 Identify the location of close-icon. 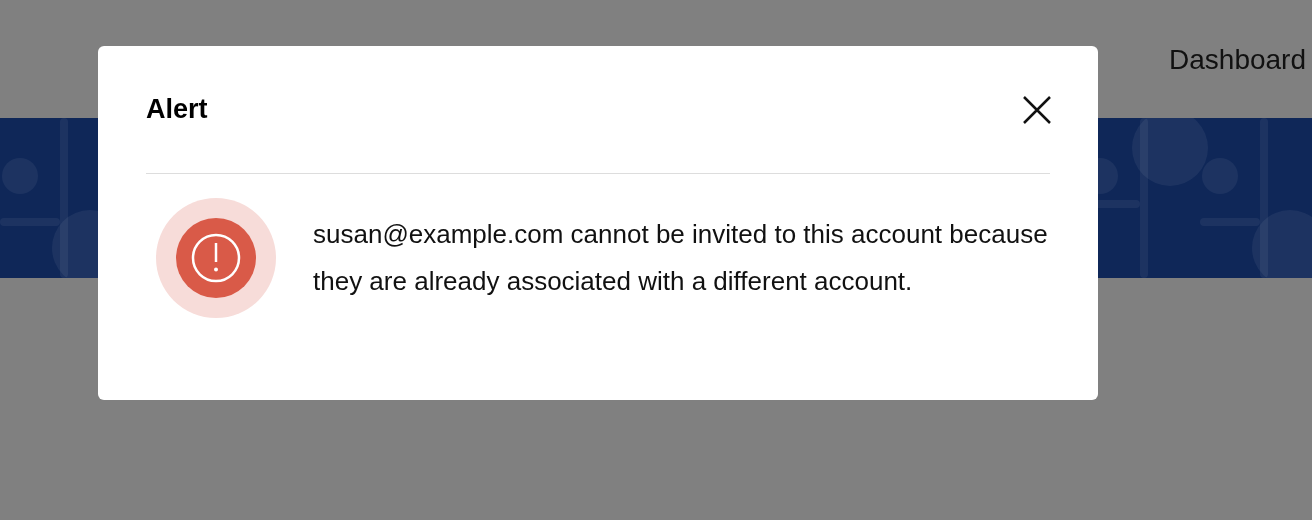
(1037, 109).